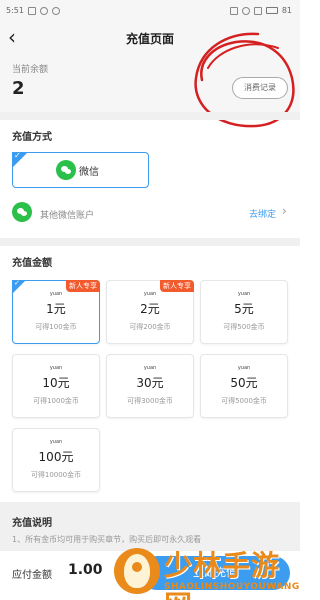 The height and width of the screenshot is (600, 320). I want to click on check-circle-icon, so click(55, 10).